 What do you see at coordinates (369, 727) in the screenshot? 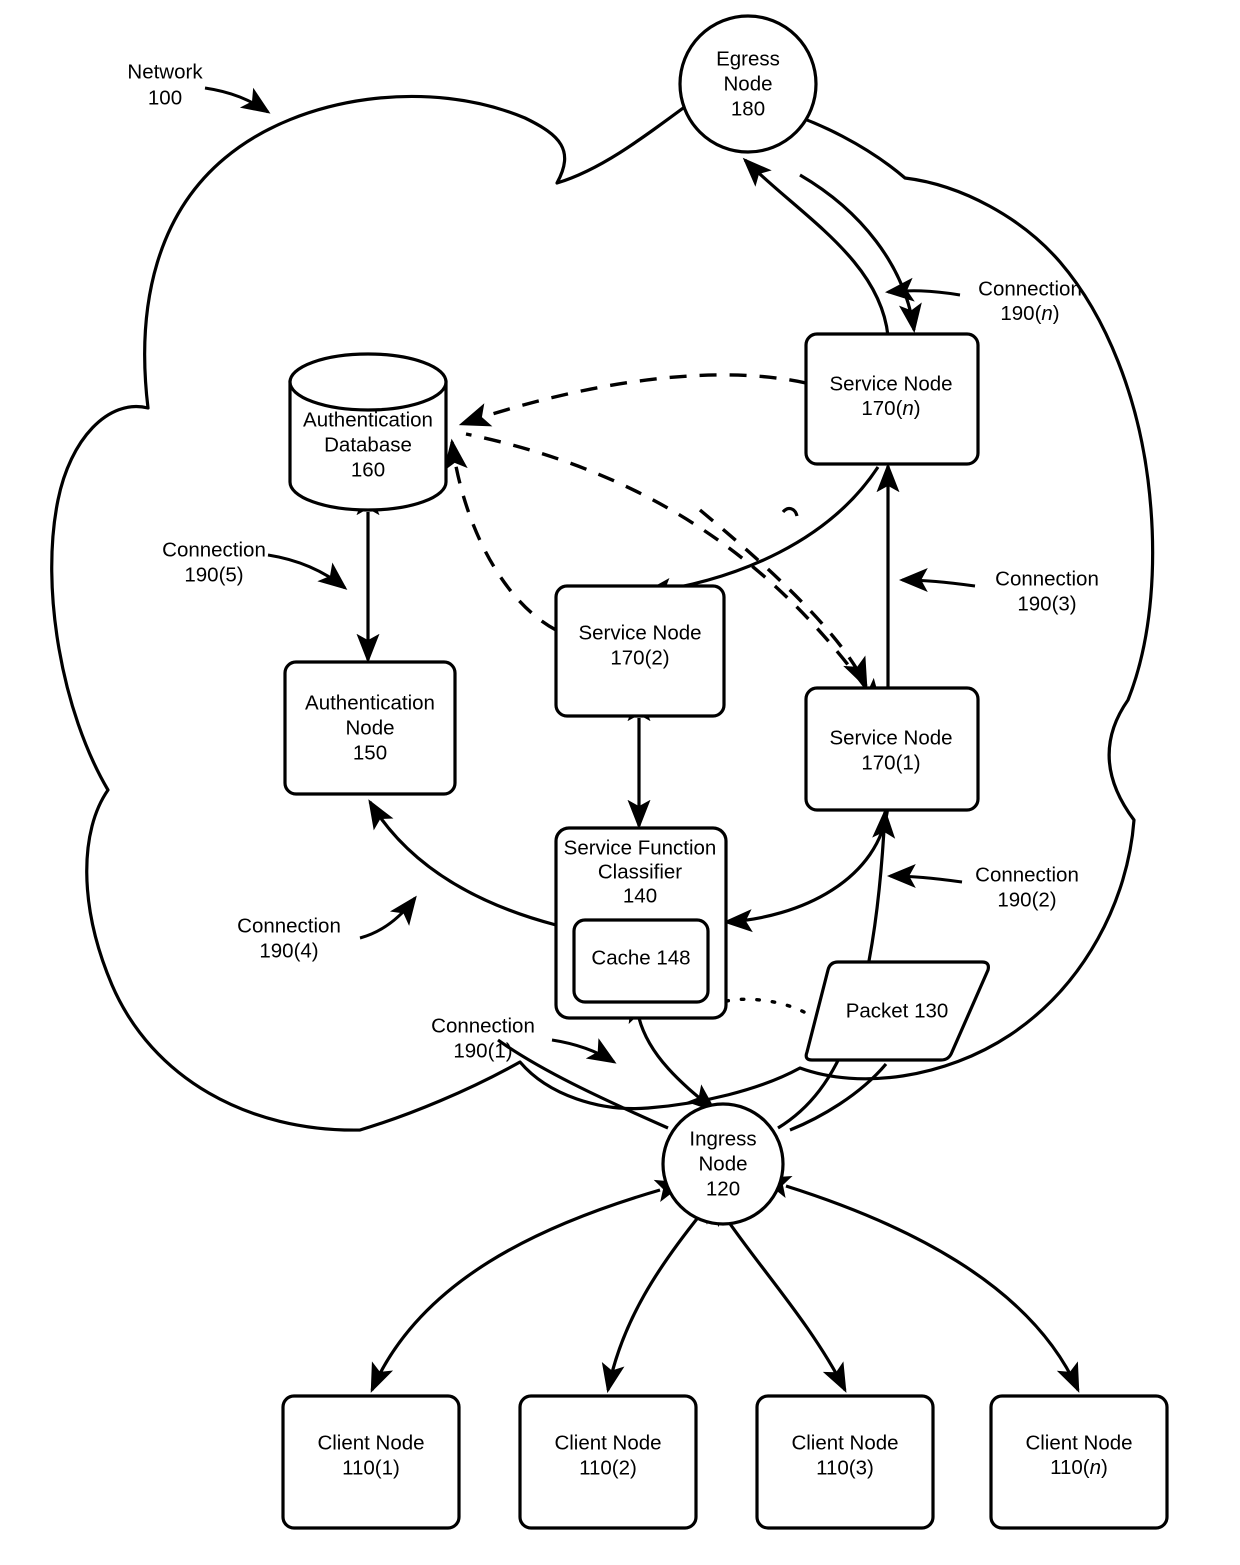
I see `auth-node-label-line2: Node` at bounding box center [369, 727].